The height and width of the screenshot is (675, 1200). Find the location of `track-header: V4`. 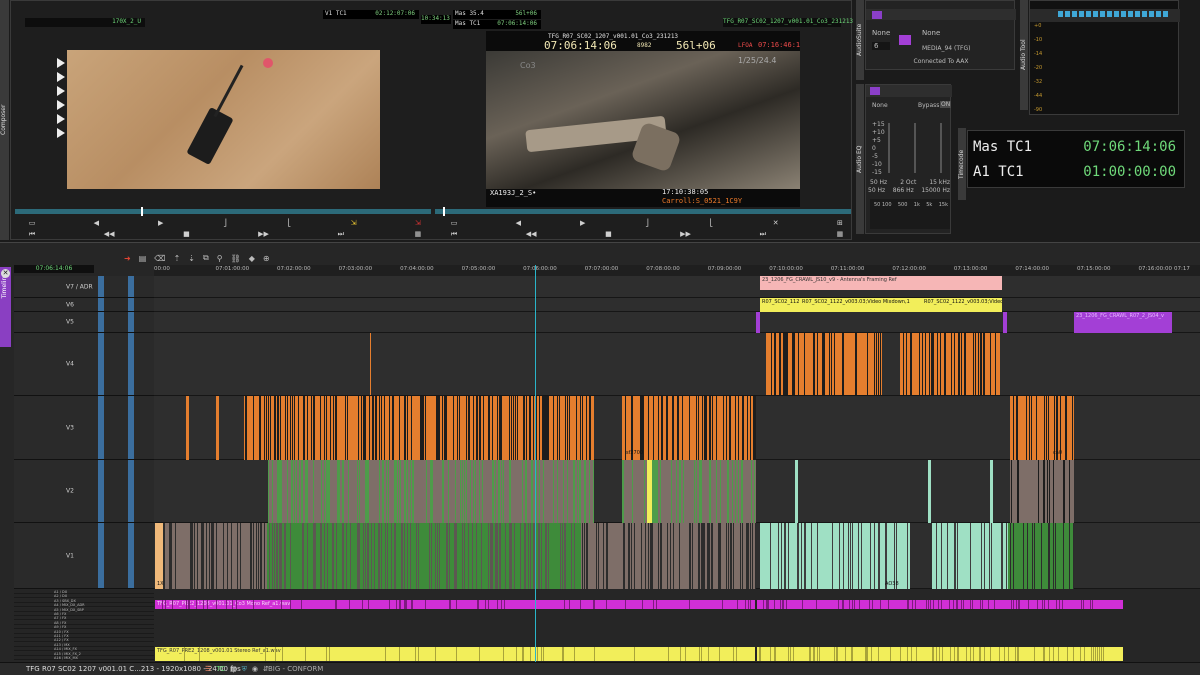

track-header: V4 is located at coordinates (84, 364).